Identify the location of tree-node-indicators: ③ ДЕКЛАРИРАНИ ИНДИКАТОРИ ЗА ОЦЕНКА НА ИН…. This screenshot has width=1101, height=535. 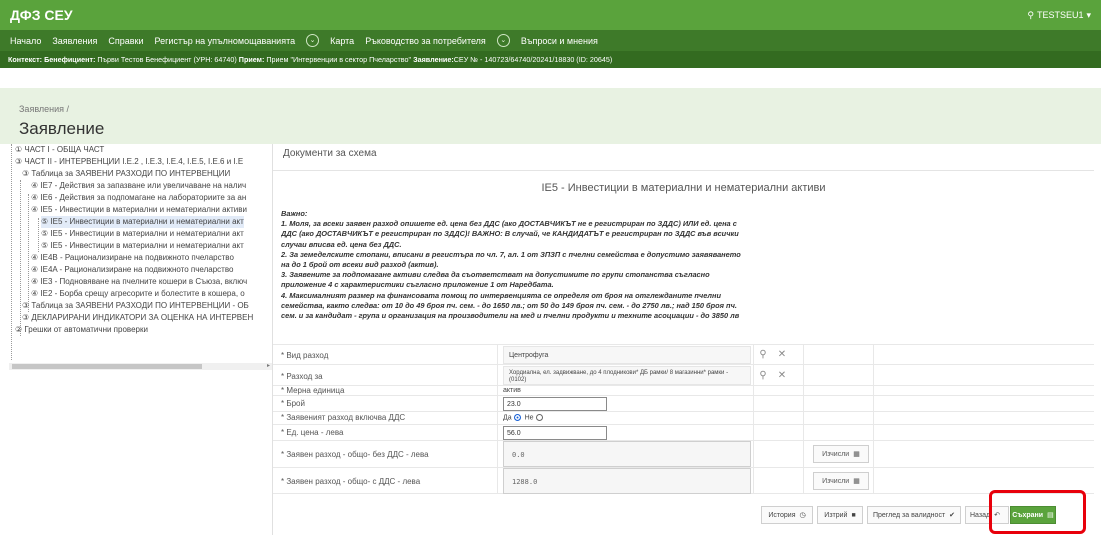
(137, 318).